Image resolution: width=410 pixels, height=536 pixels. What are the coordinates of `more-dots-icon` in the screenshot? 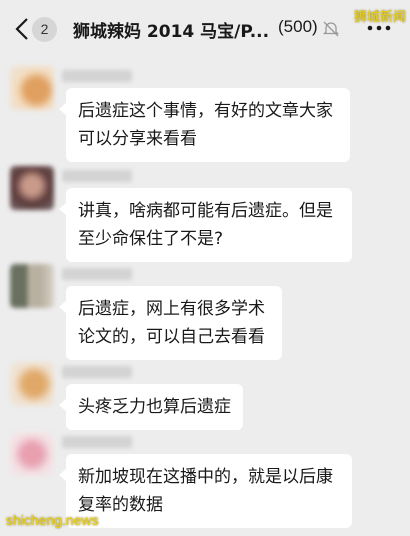 It's located at (379, 28).